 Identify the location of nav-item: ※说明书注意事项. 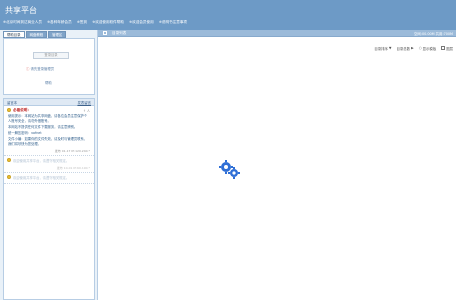
(173, 22).